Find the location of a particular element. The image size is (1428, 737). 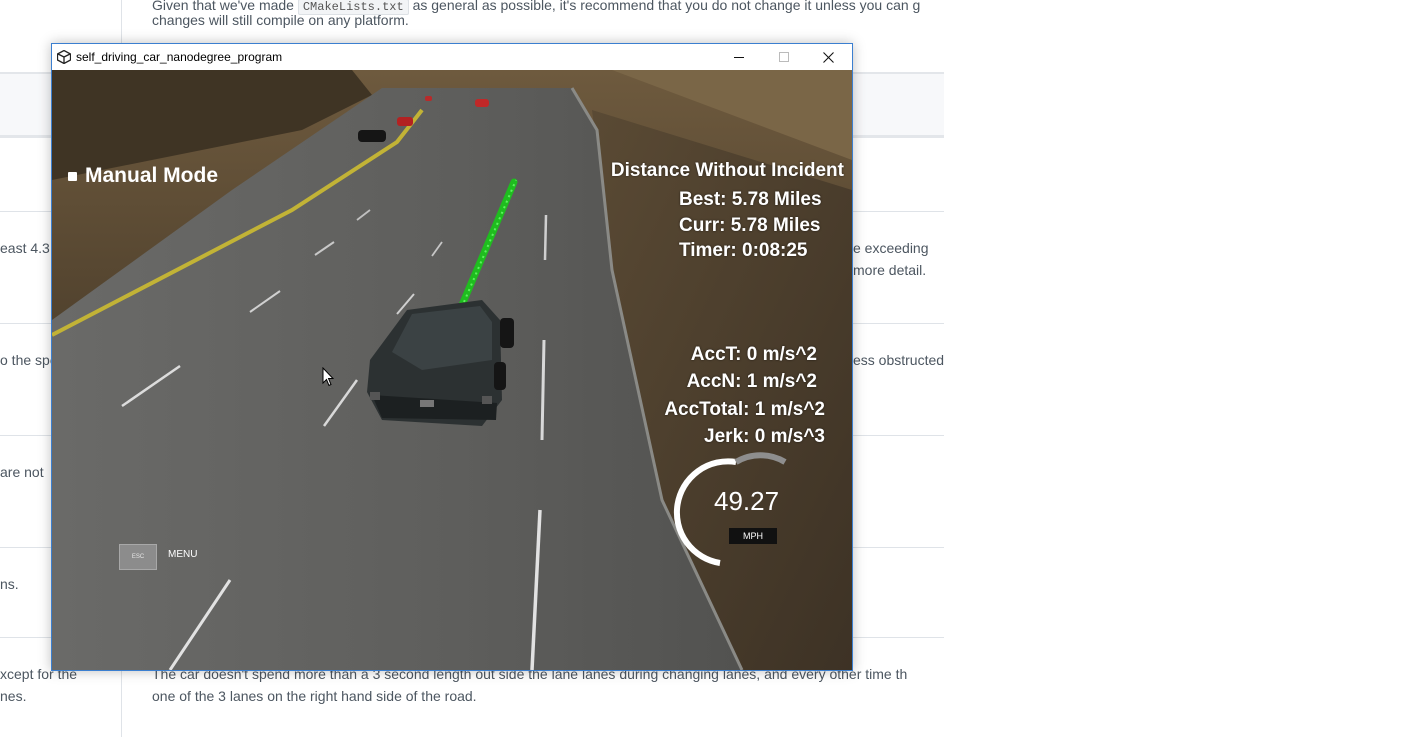

acc-n: AccN: 1 m/s^2 is located at coordinates (751, 381).